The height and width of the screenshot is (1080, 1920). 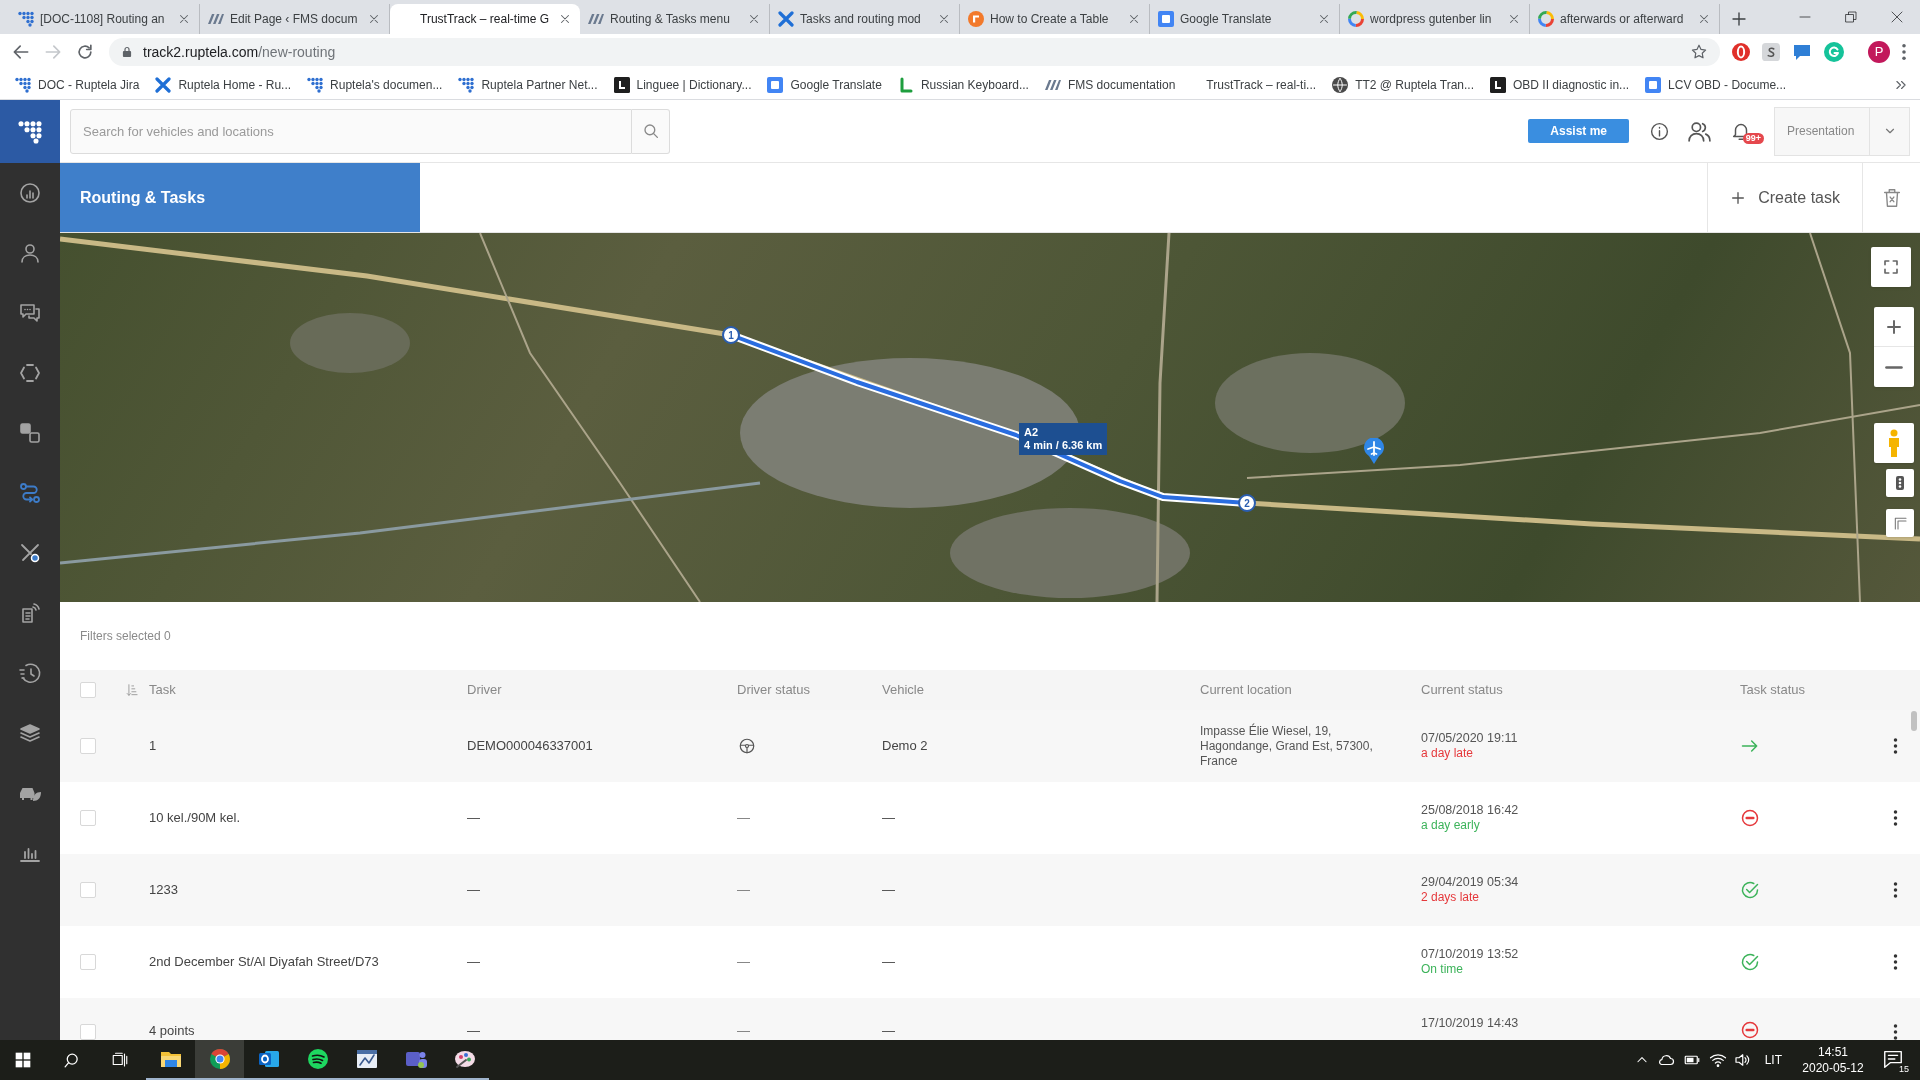 What do you see at coordinates (1914, 721) in the screenshot?
I see `scrollbar-thumb` at bounding box center [1914, 721].